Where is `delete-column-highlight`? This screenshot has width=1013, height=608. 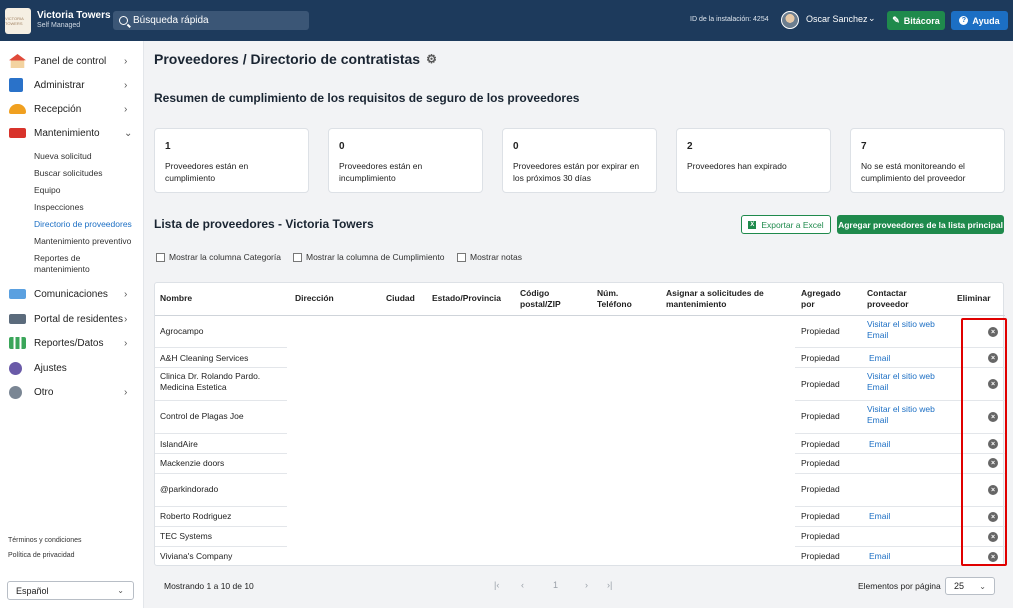 delete-column-highlight is located at coordinates (984, 442).